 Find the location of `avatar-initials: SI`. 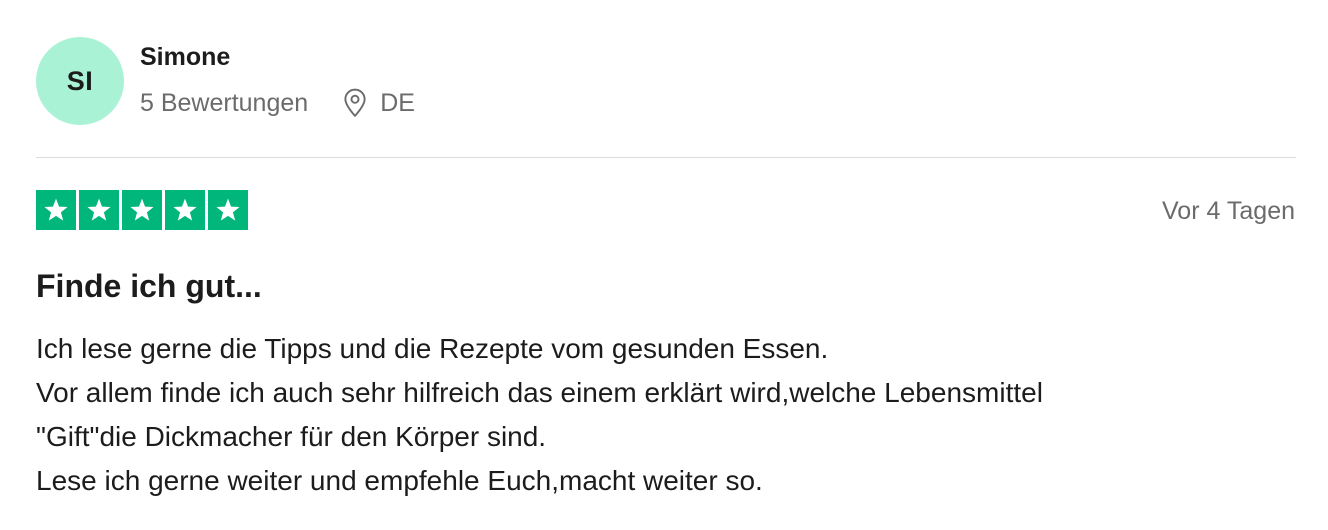

avatar-initials: SI is located at coordinates (80, 80).